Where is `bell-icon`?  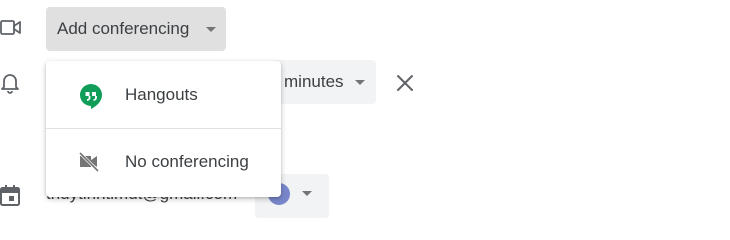
bell-icon is located at coordinates (10, 83).